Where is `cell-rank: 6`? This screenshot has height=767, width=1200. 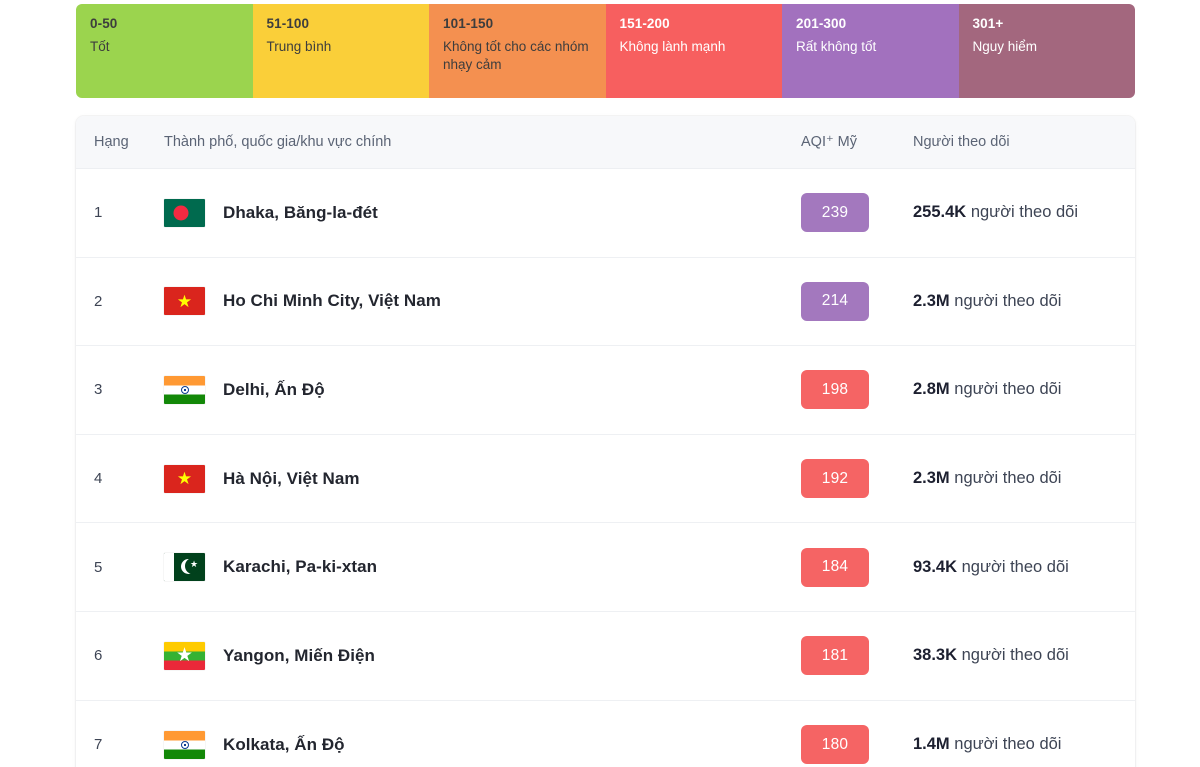
cell-rank: 6 is located at coordinates (98, 656).